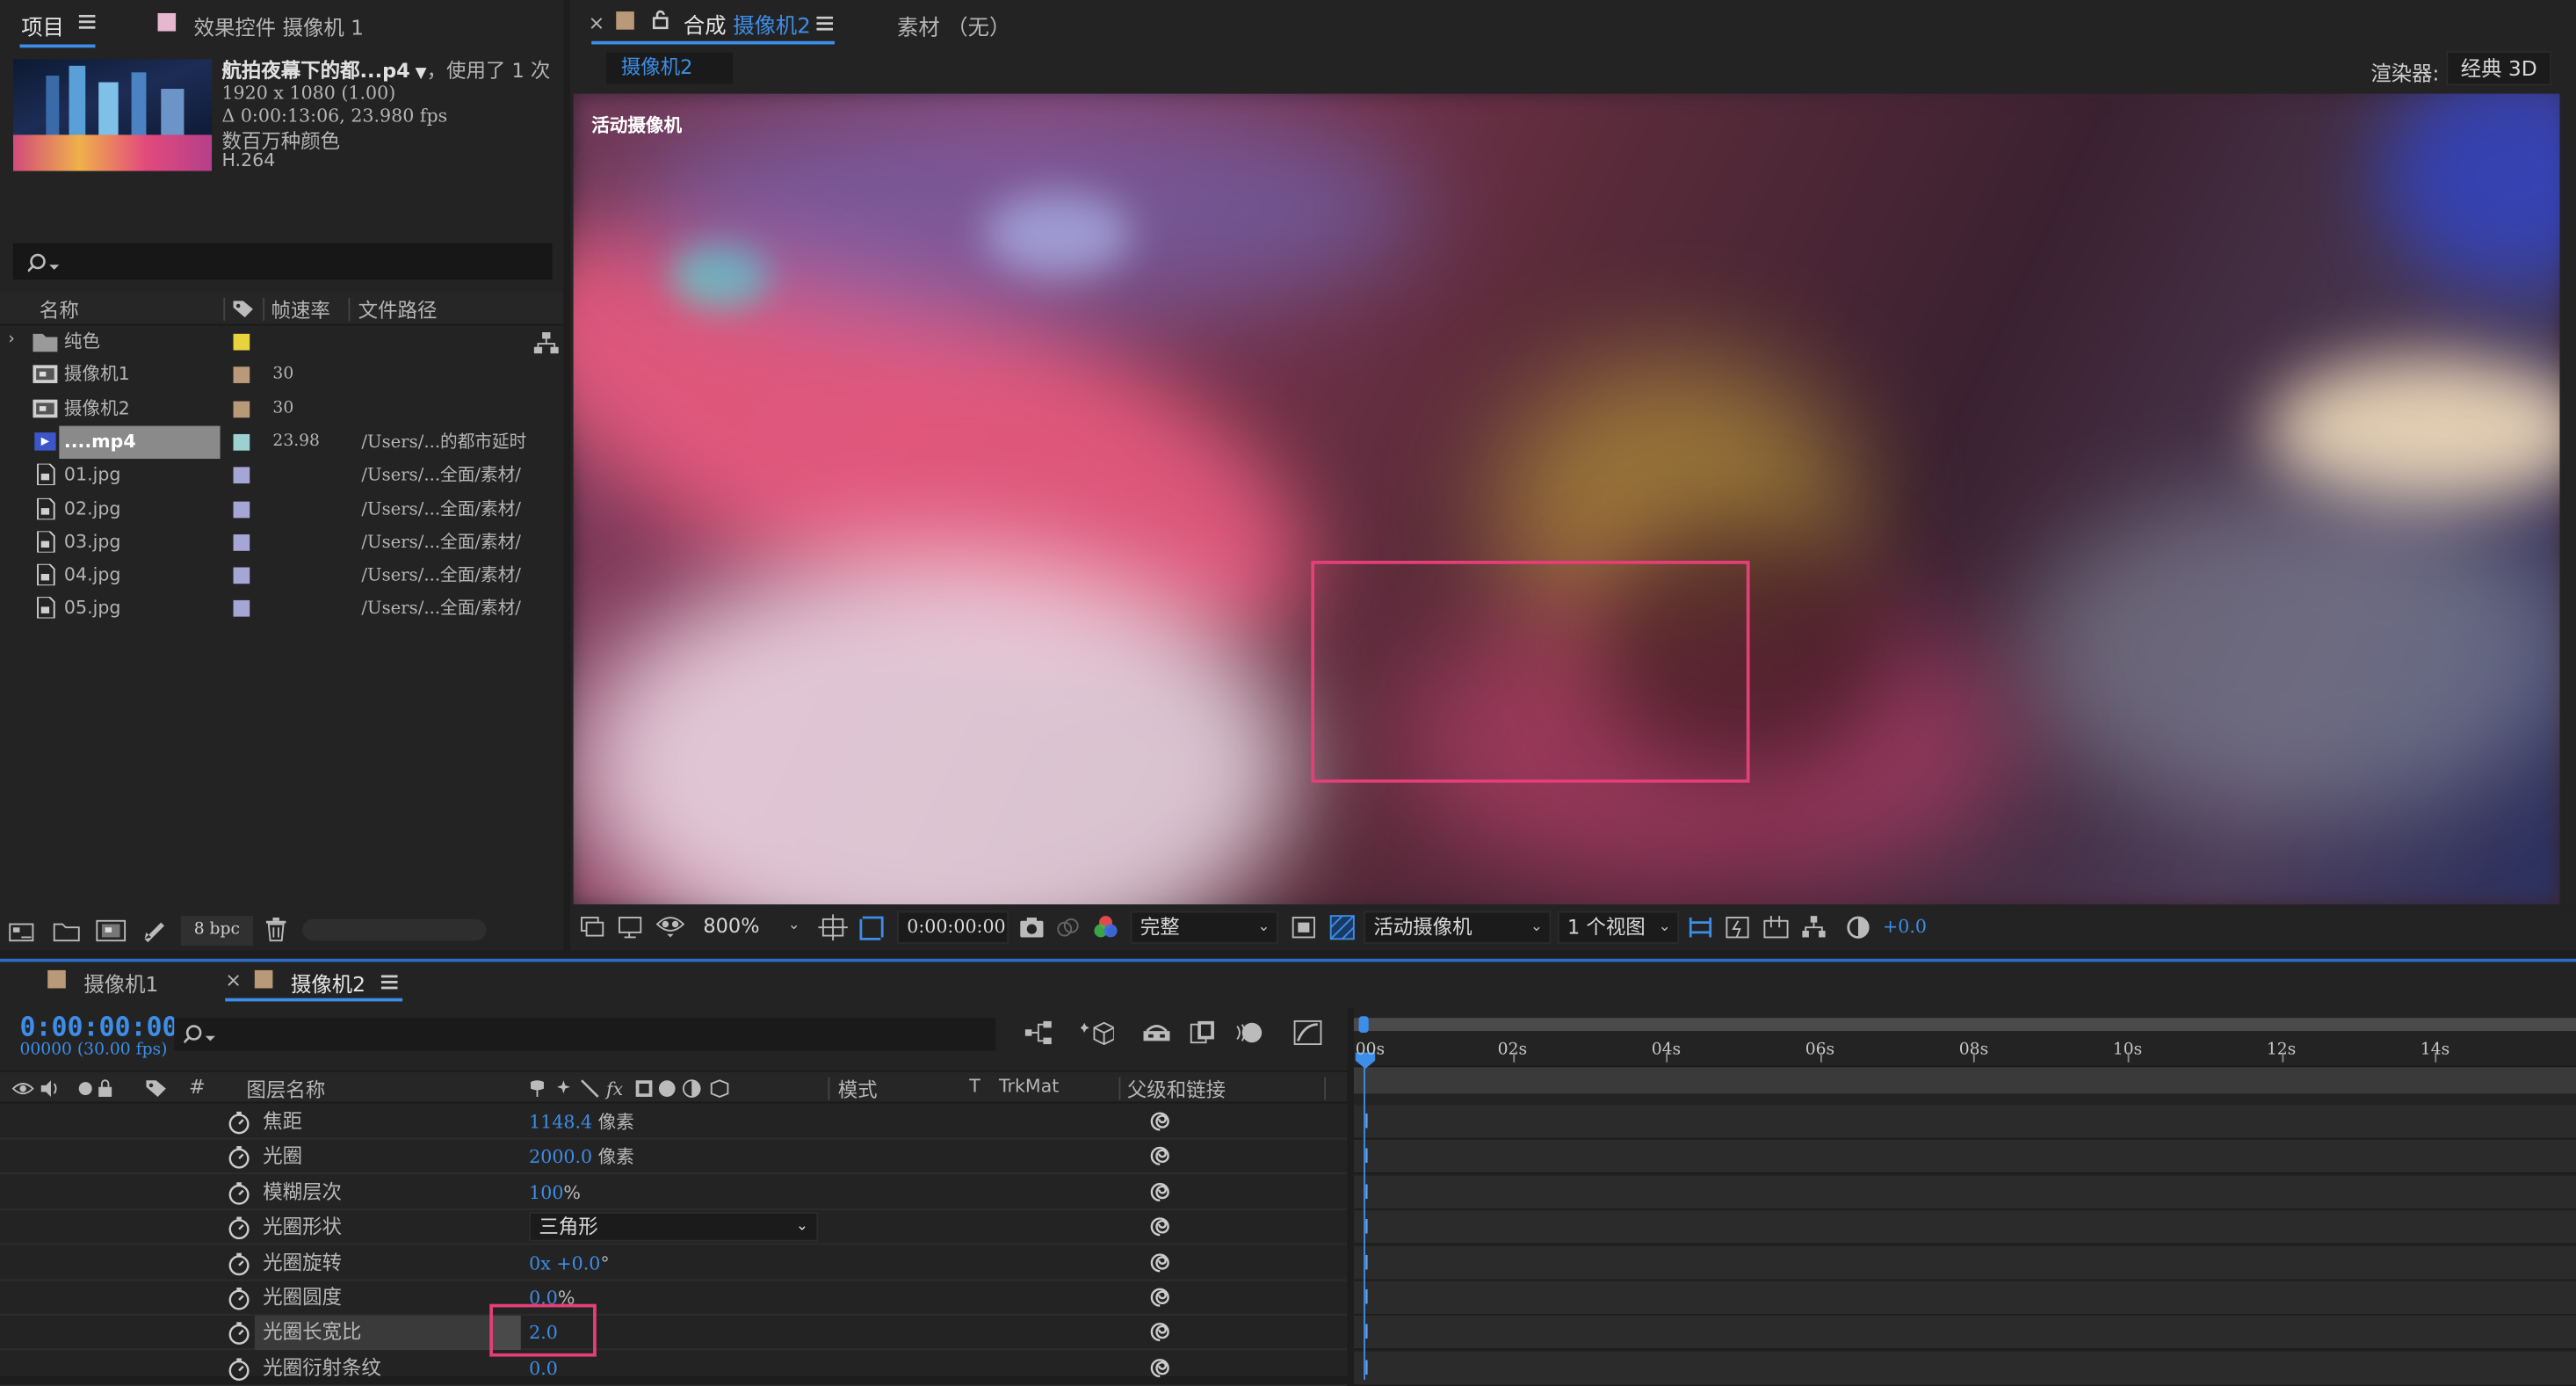  Describe the element at coordinates (281, 509) in the screenshot. I see `project-item: 02.jpg/Users/...全面/素材/` at that location.